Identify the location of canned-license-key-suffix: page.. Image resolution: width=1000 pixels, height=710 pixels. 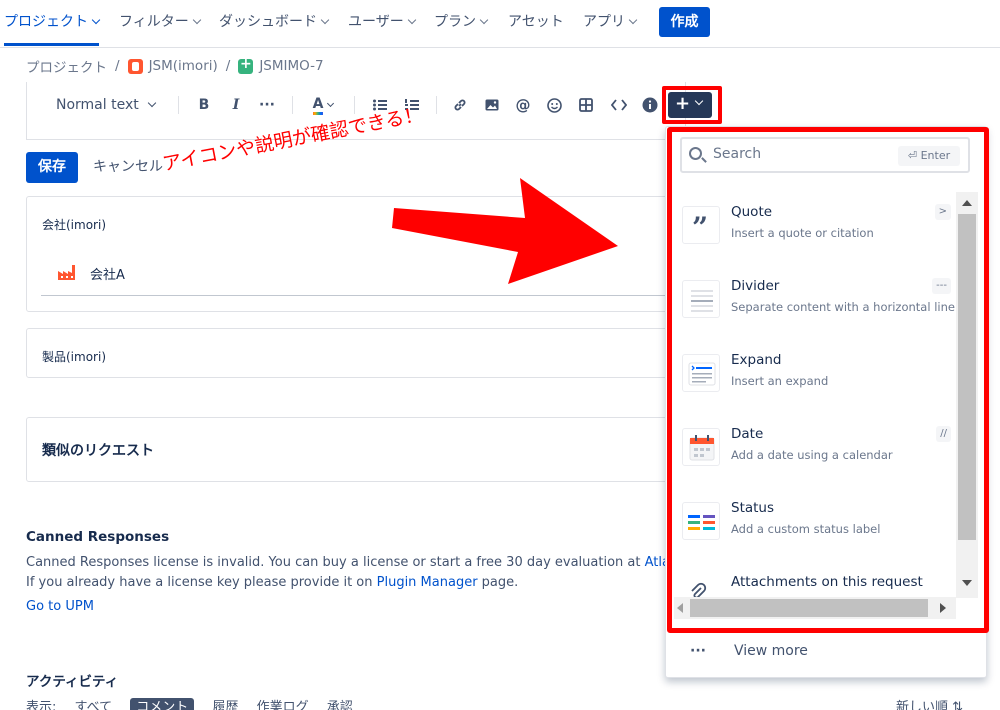
(498, 582).